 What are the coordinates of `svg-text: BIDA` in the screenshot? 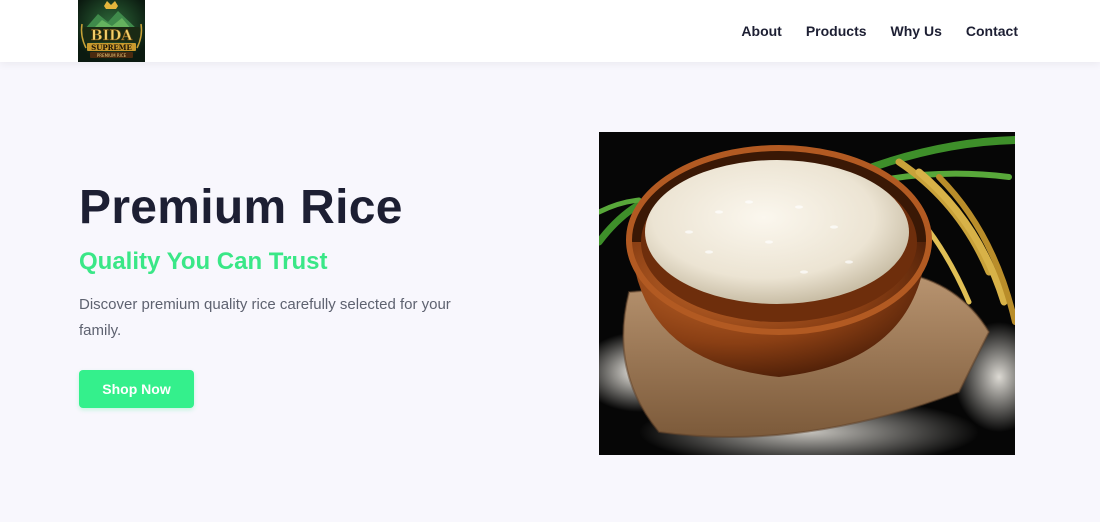 It's located at (112, 36).